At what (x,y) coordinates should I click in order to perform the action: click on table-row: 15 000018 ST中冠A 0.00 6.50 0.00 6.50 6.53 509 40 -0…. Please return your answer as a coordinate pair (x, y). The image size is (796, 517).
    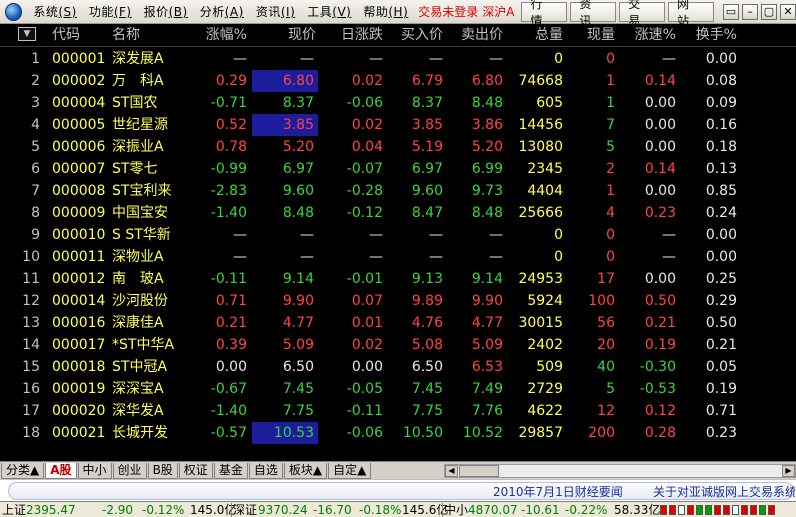
    Looking at the image, I should click on (398, 367).